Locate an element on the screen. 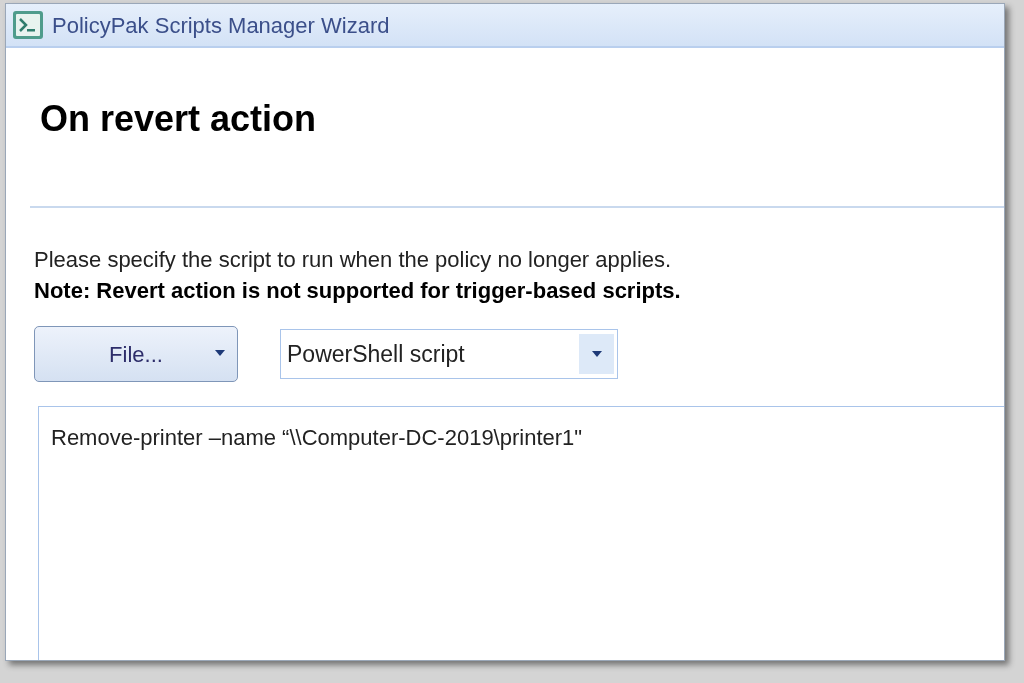 The width and height of the screenshot is (1024, 683). dropdown-arrow-button is located at coordinates (596, 354).